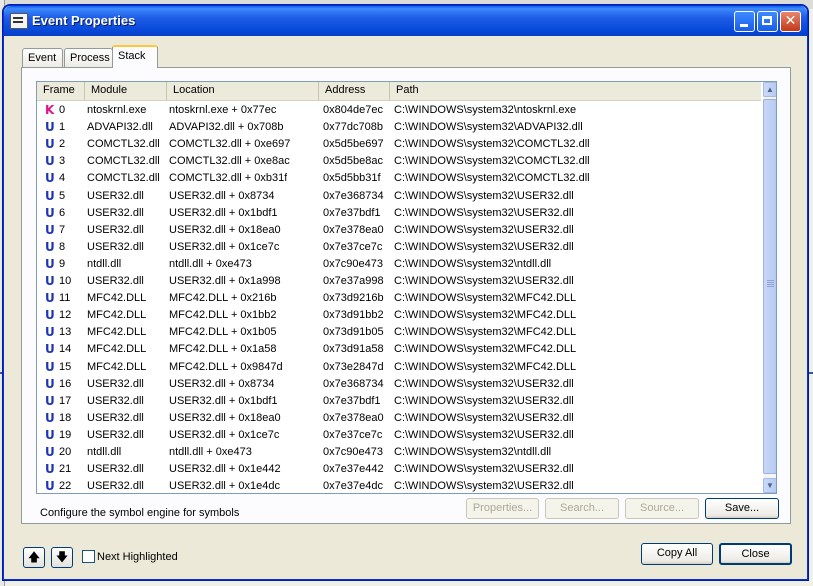  I want to click on module-cell: ntdll.dll, so click(104, 263).